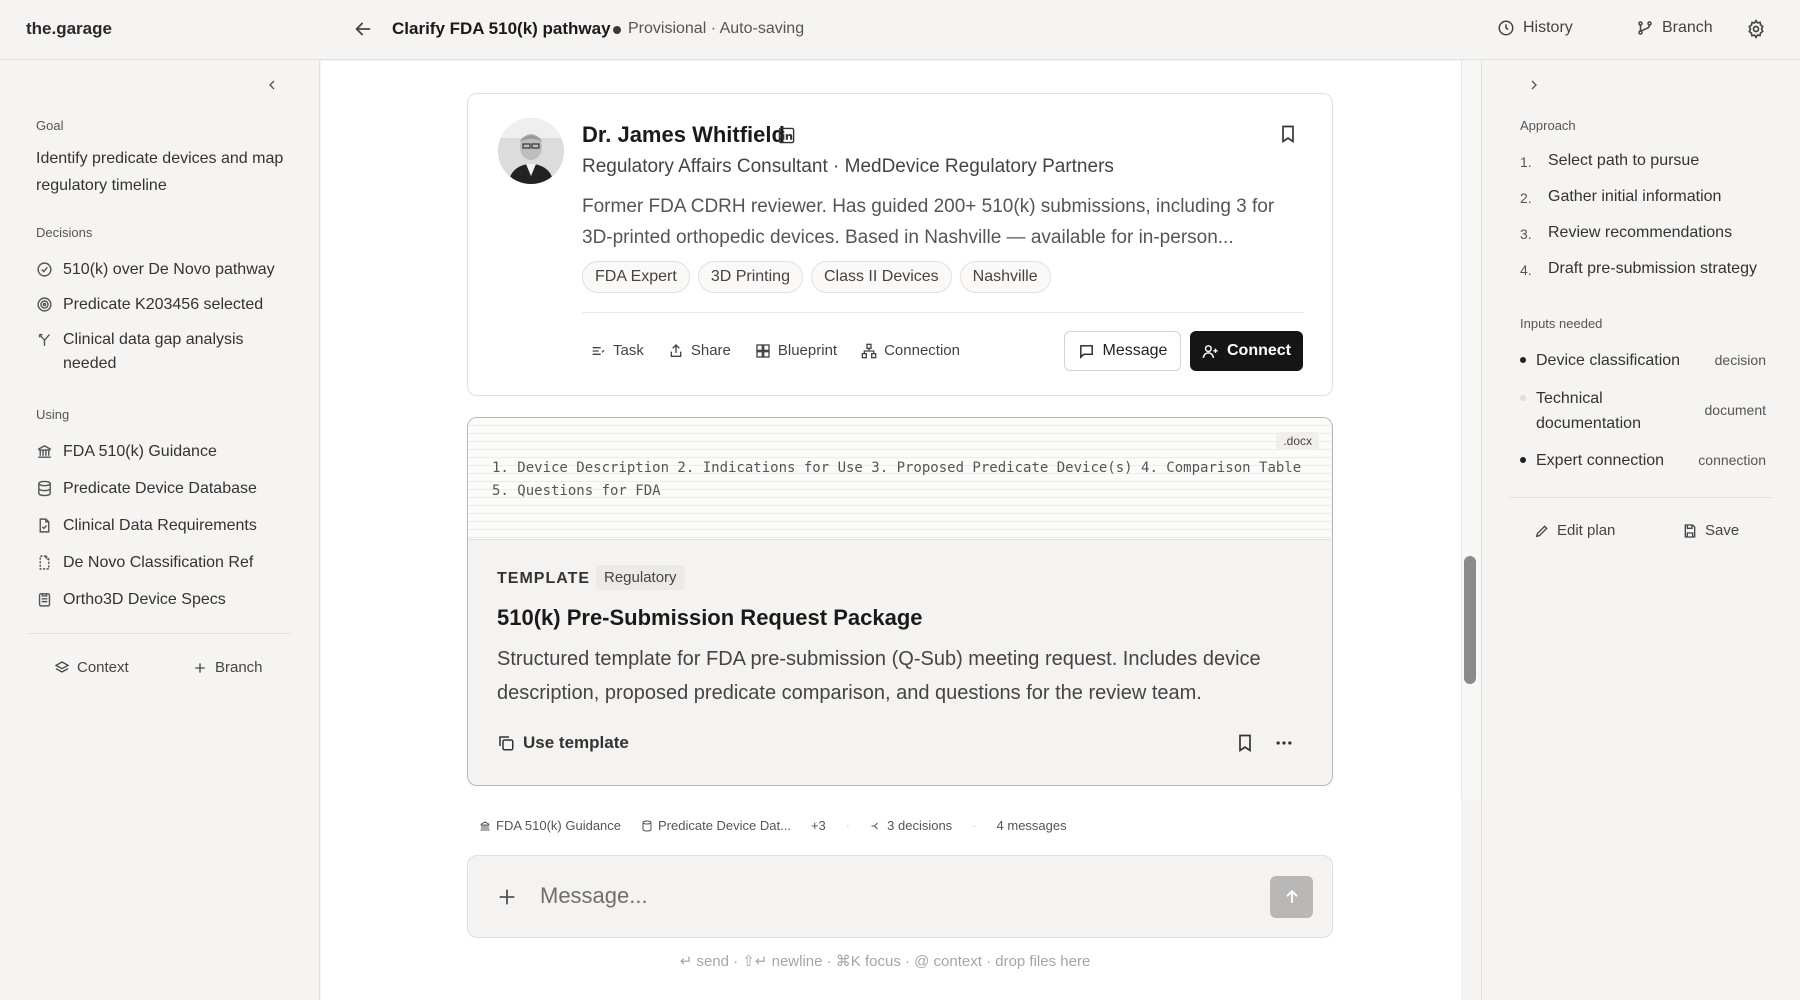 The height and width of the screenshot is (1000, 1800). Describe the element at coordinates (1471, 430) in the screenshot. I see `scrollbar-track` at that location.